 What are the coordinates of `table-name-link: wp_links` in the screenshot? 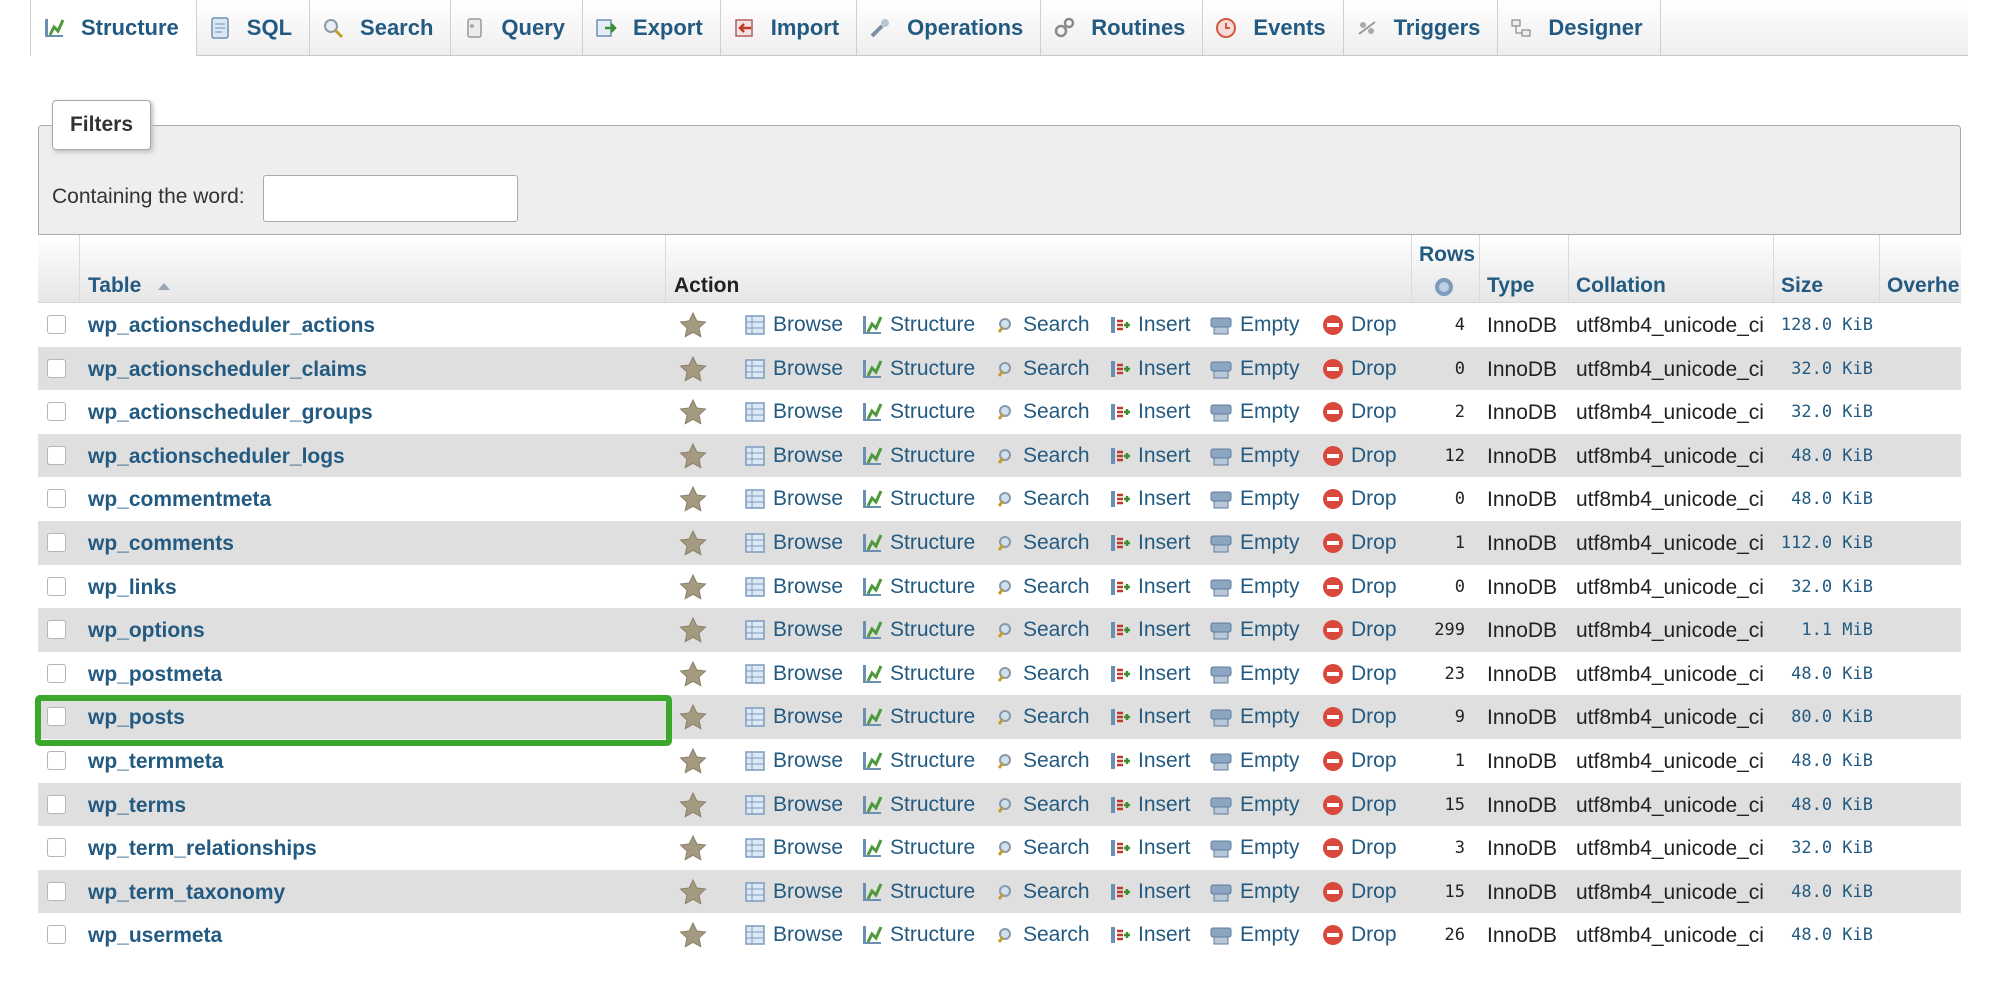 It's located at (132, 588).